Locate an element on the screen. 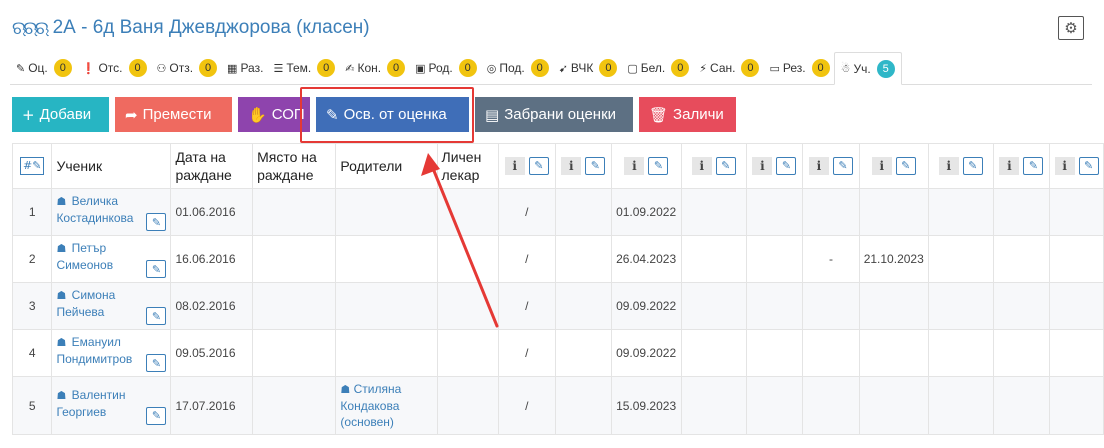  forbid-grades-button: ▤ Забрани оценки is located at coordinates (554, 114).